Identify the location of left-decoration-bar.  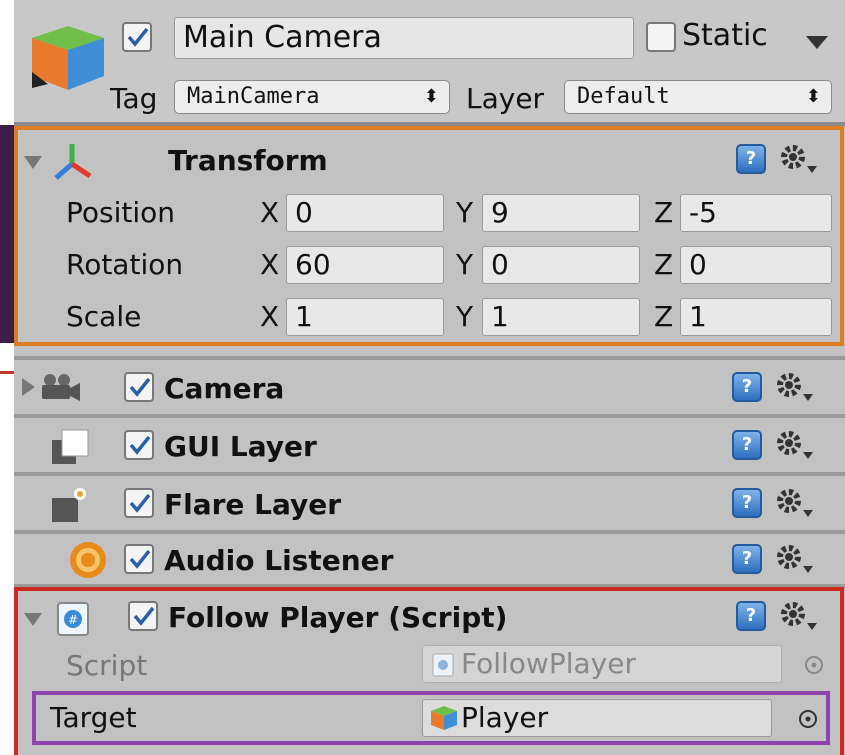
(7, 234).